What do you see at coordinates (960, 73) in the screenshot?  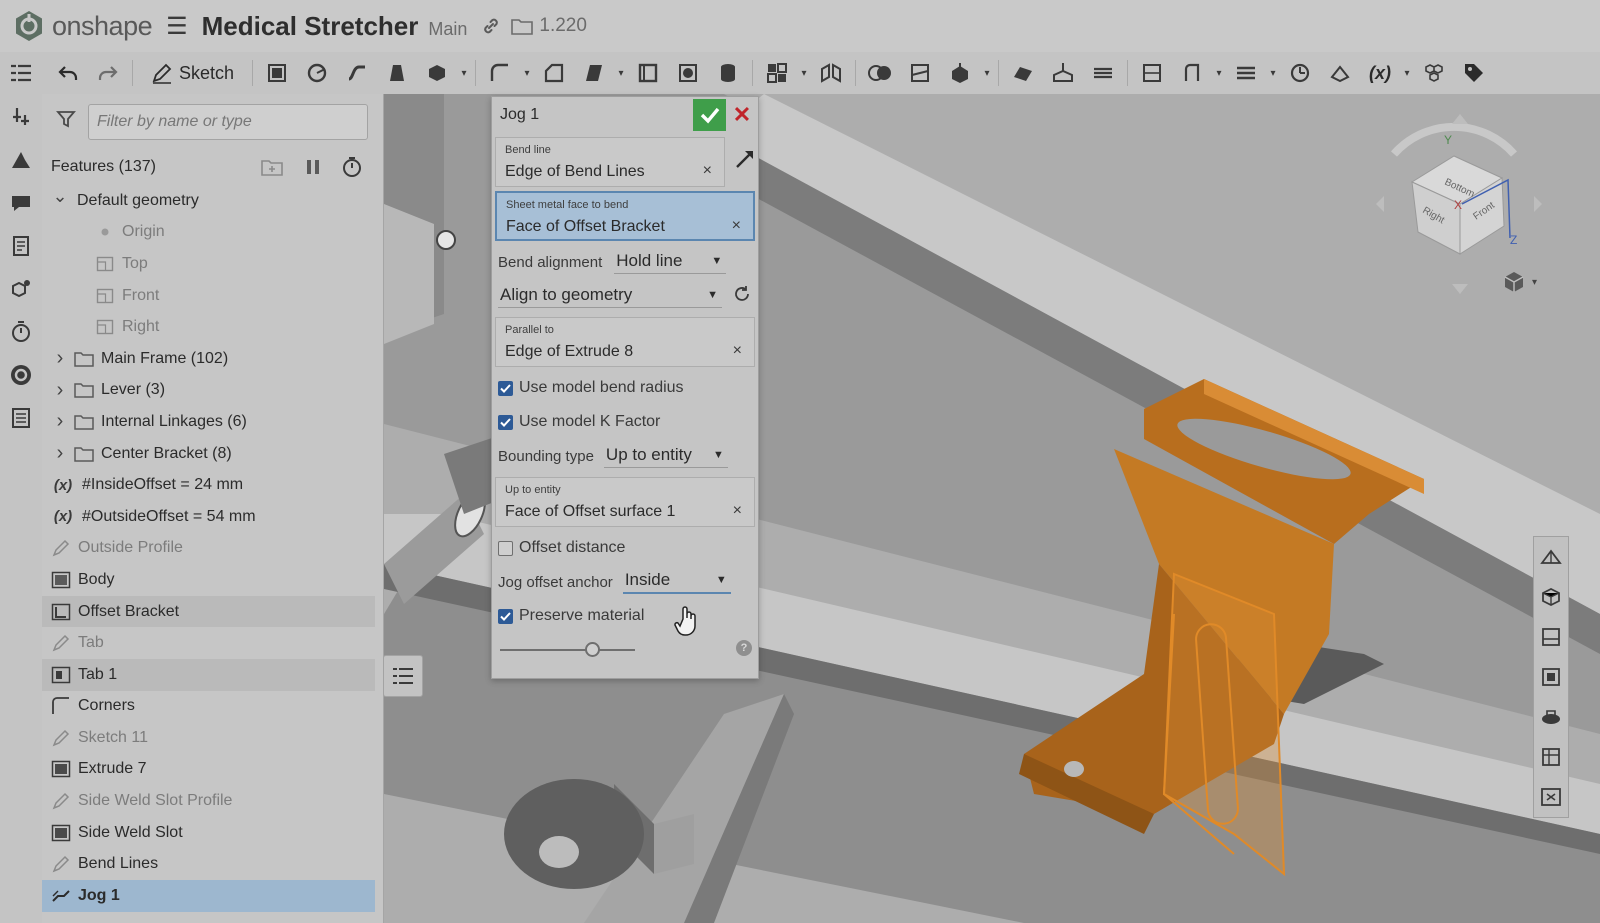 I see `transform-tool-icon` at bounding box center [960, 73].